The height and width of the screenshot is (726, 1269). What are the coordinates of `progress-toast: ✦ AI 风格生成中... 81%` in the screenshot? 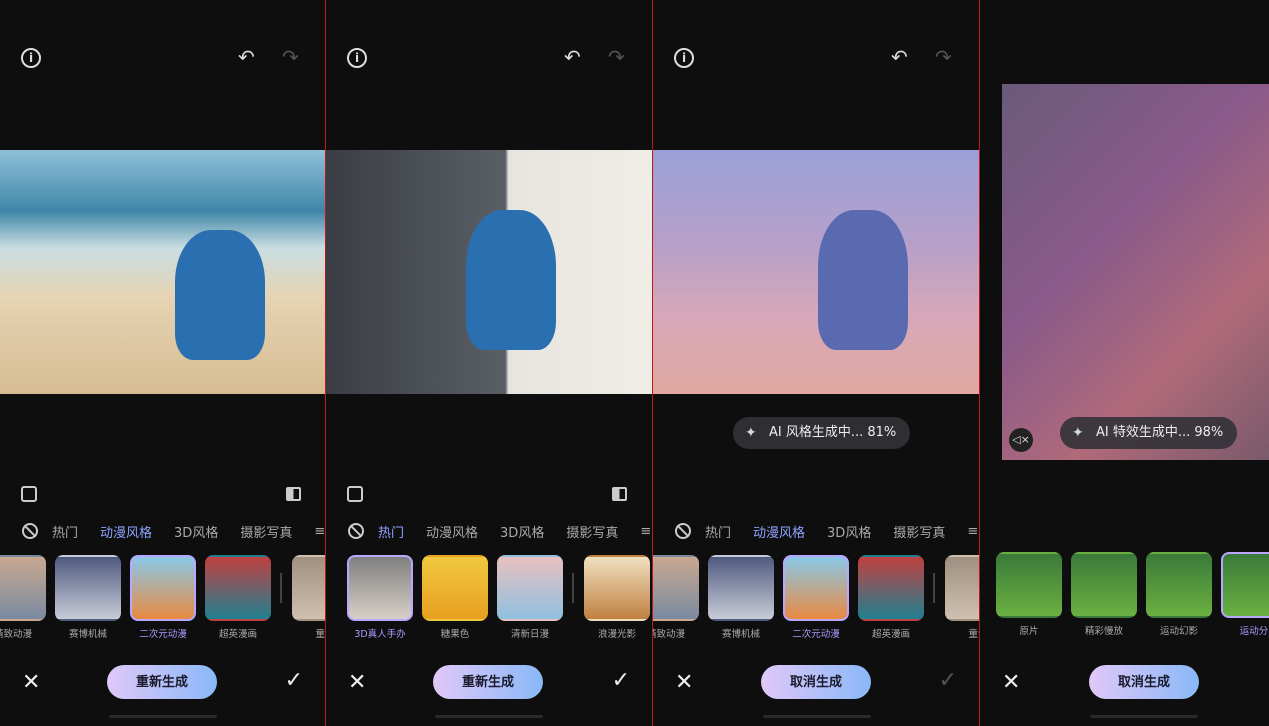 It's located at (822, 433).